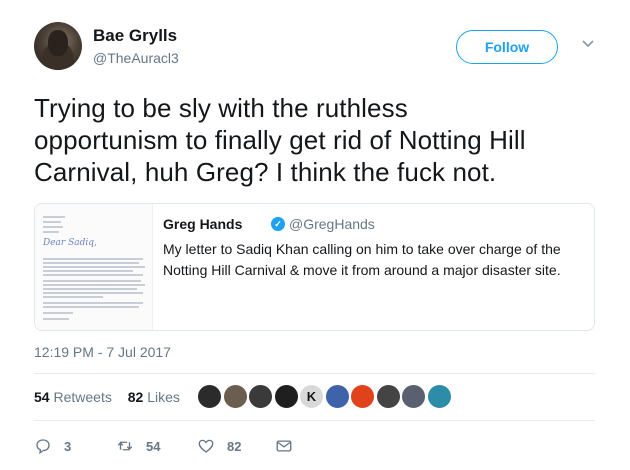 The width and height of the screenshot is (630, 470). Describe the element at coordinates (163, 397) in the screenshot. I see `likes-label: Likes` at that location.